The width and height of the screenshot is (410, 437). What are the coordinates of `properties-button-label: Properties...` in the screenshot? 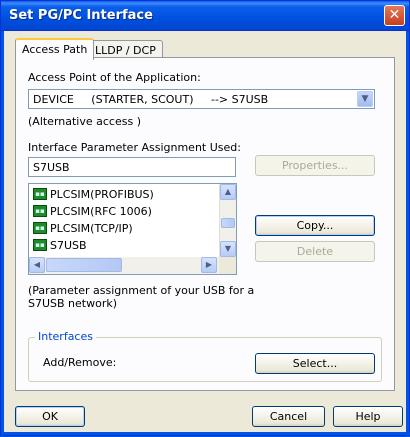 It's located at (315, 165).